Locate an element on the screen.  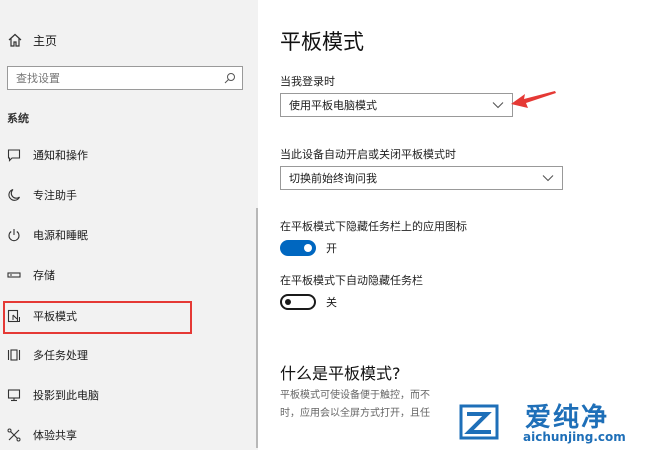
search-icon is located at coordinates (229, 78).